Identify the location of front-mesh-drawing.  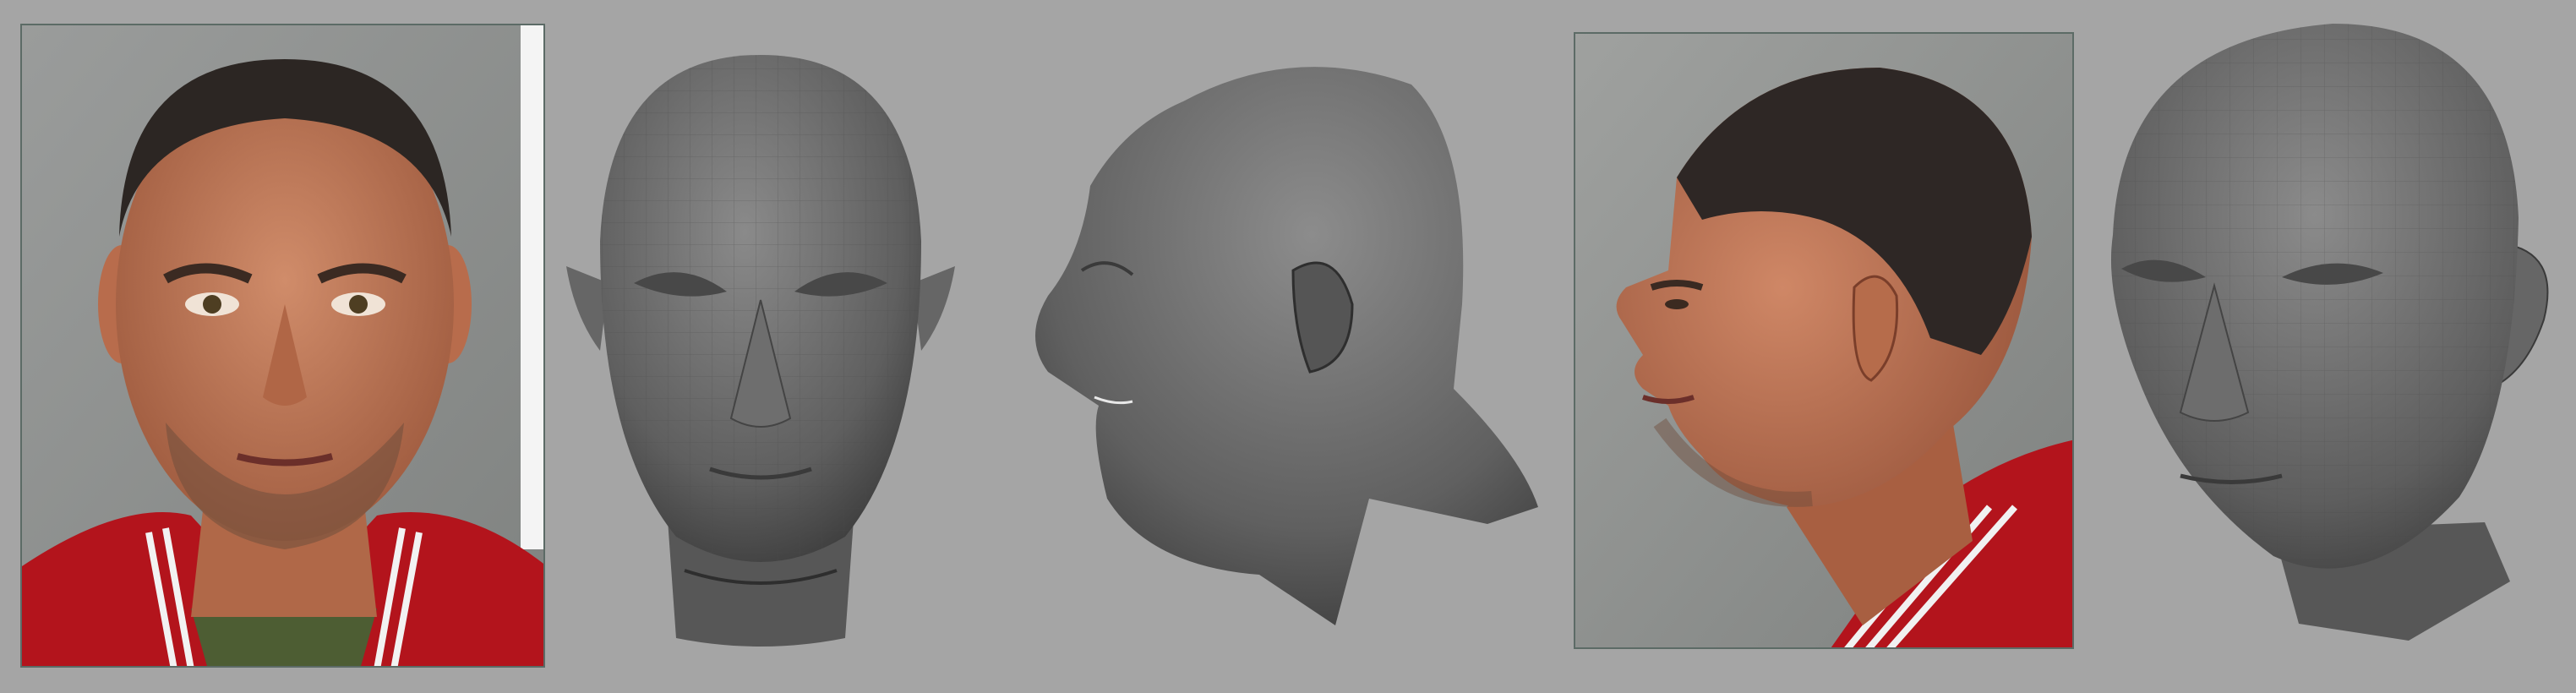
(760, 351).